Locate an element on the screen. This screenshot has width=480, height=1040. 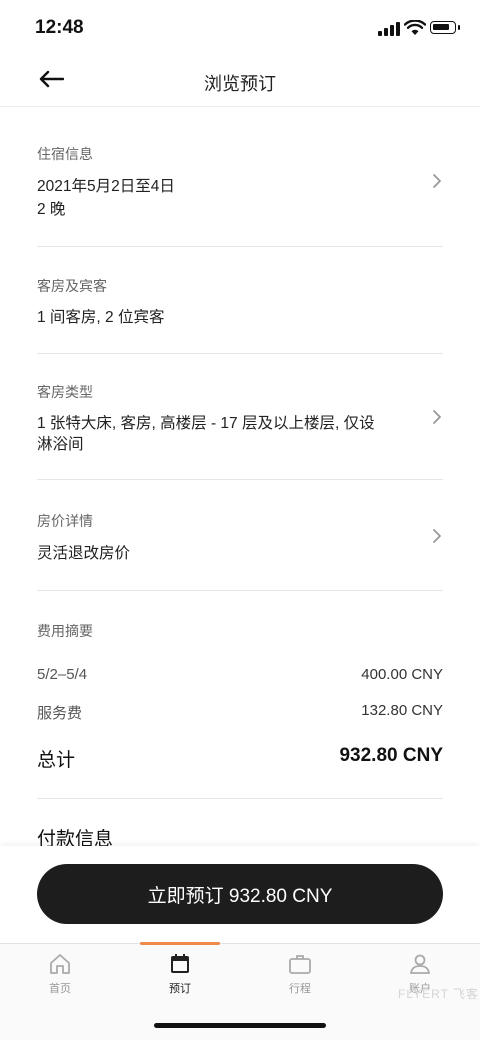
rate-label: 房价详情 is located at coordinates (65, 521).